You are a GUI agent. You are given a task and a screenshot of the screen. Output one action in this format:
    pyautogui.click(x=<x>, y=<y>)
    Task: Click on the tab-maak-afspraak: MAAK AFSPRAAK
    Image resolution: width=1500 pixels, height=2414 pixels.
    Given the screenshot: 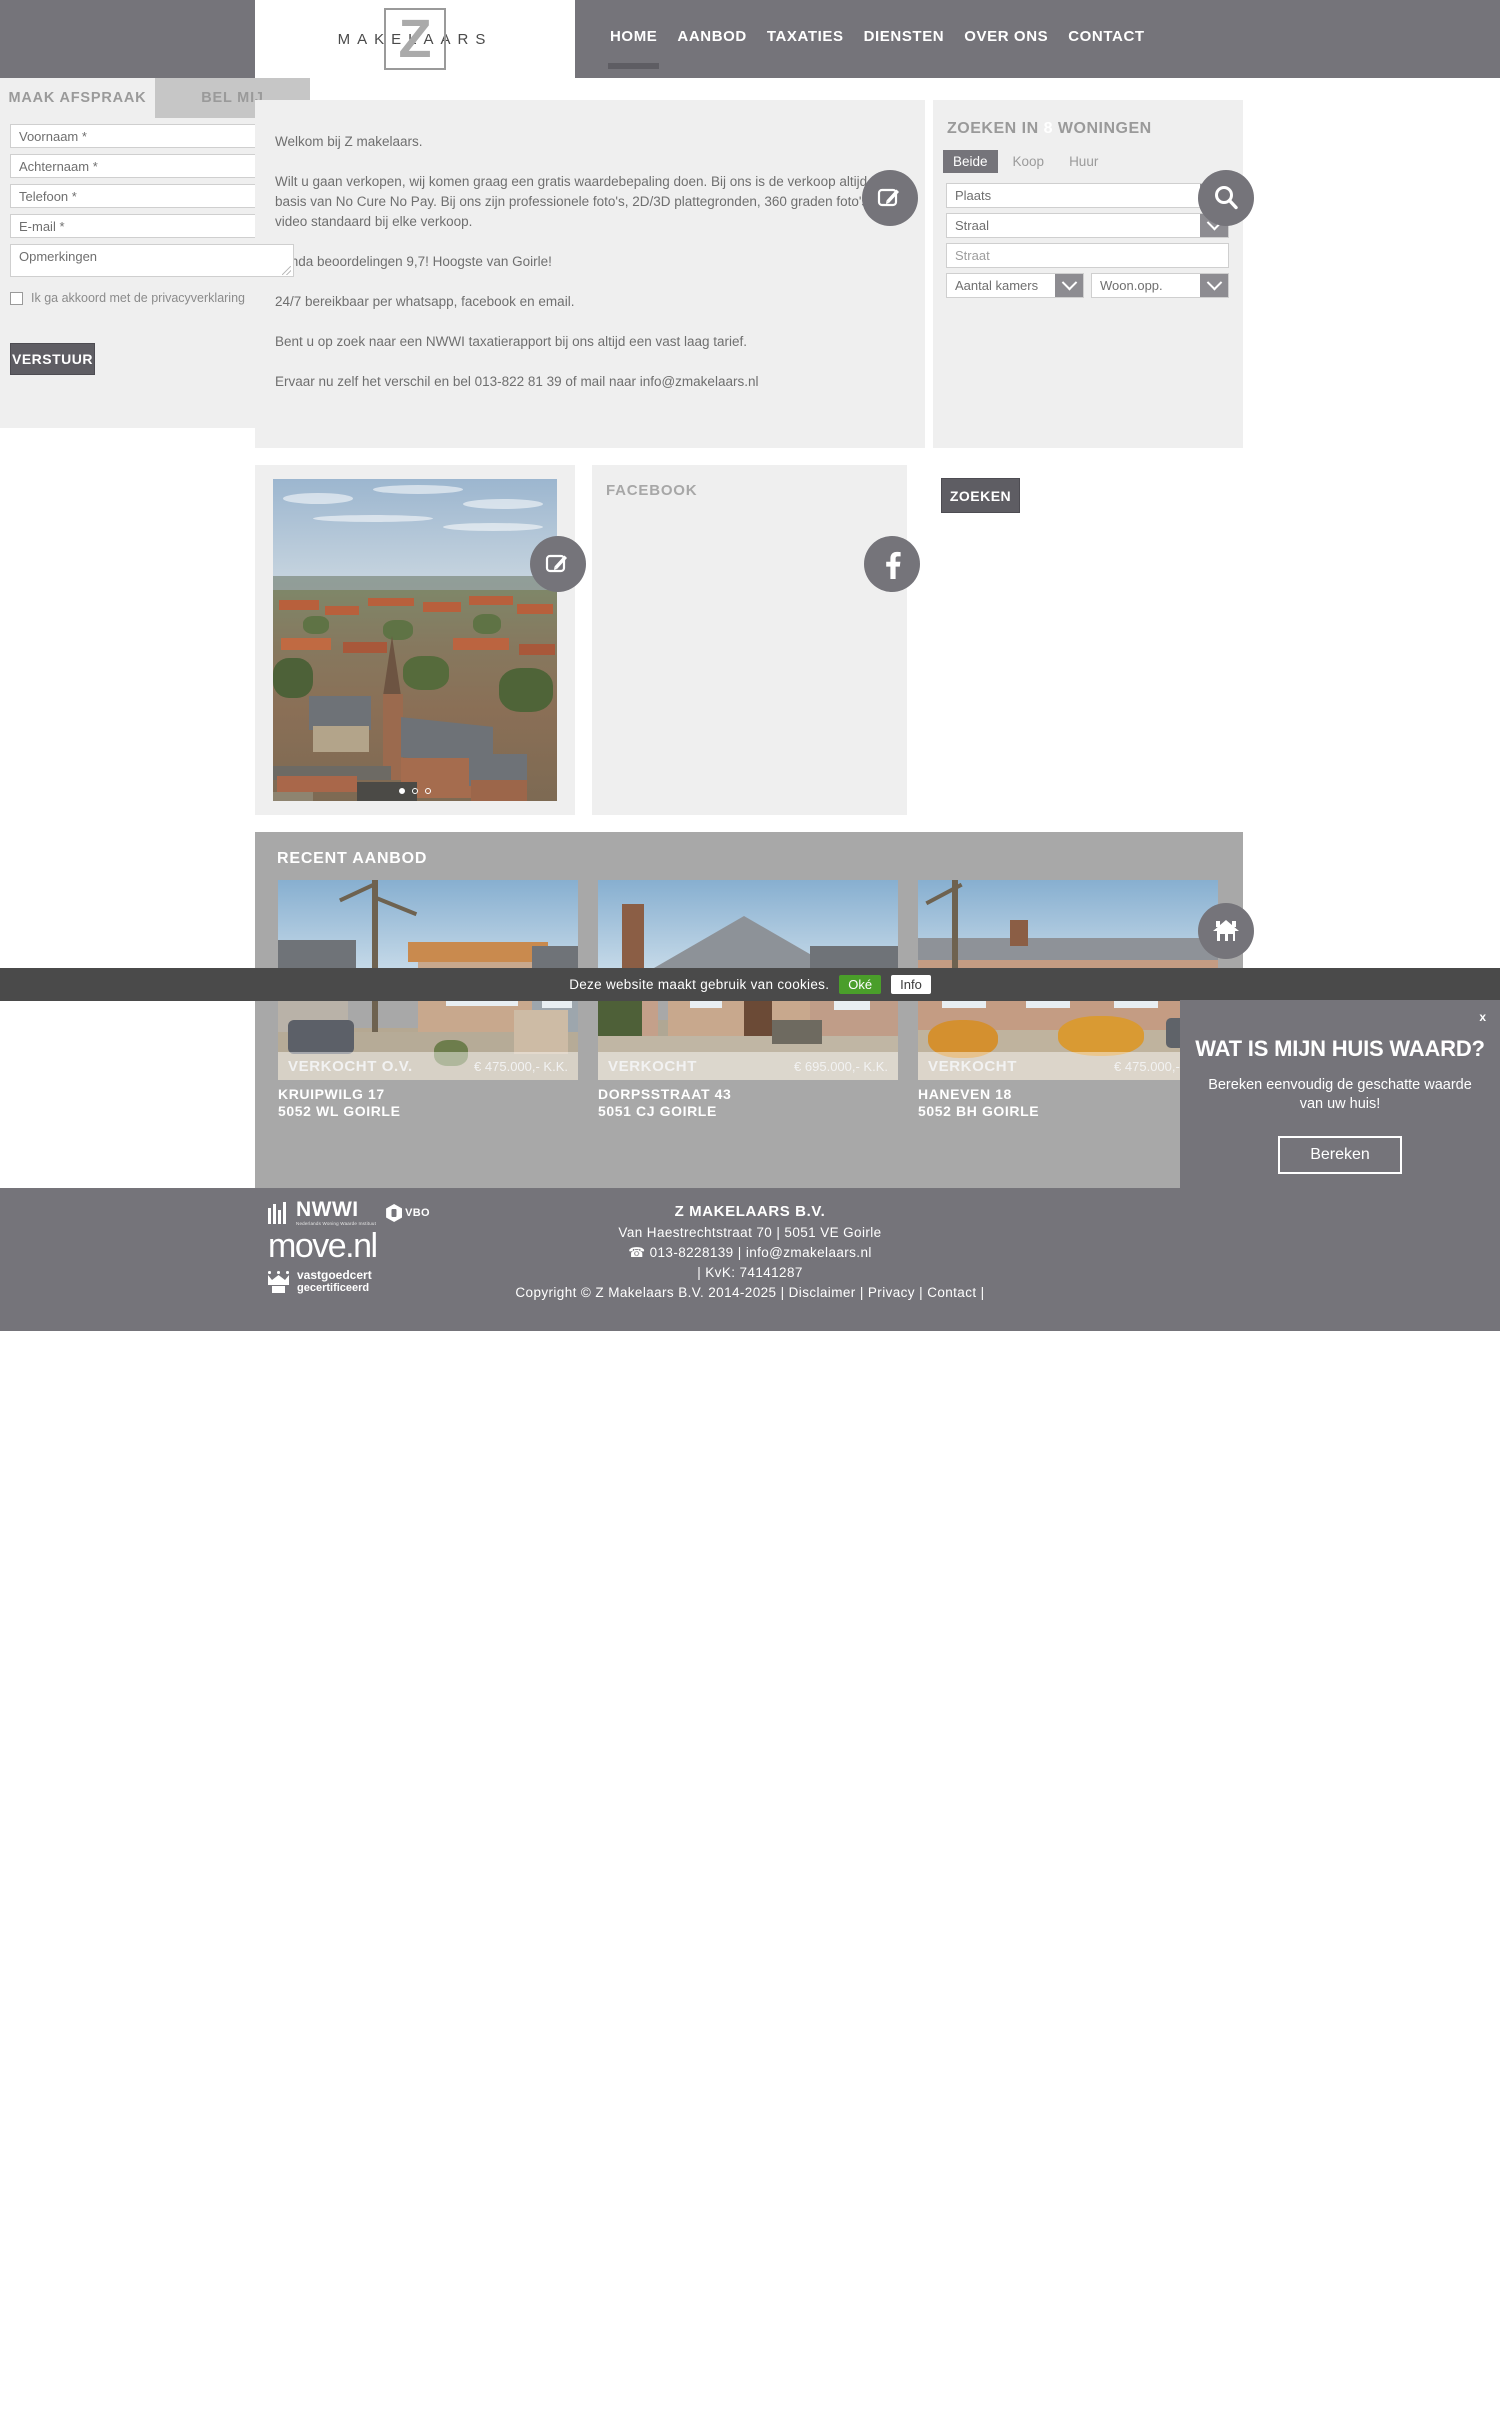 What is the action you would take?
    pyautogui.click(x=77, y=98)
    